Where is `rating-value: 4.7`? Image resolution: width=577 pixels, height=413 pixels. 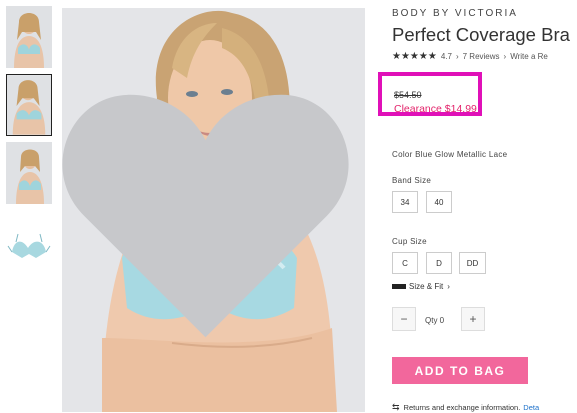
rating-value: 4.7 is located at coordinates (446, 56).